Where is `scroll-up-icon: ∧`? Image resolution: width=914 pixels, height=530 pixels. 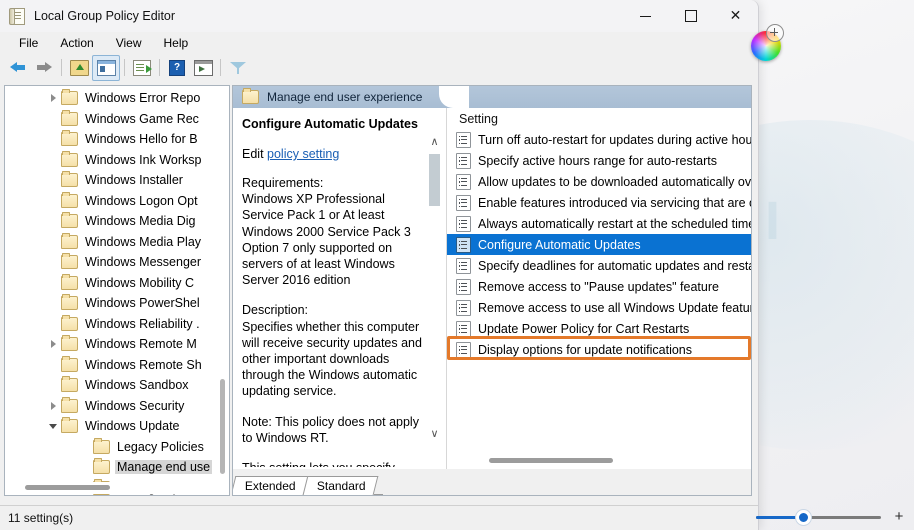 scroll-up-icon: ∧ is located at coordinates (434, 141).